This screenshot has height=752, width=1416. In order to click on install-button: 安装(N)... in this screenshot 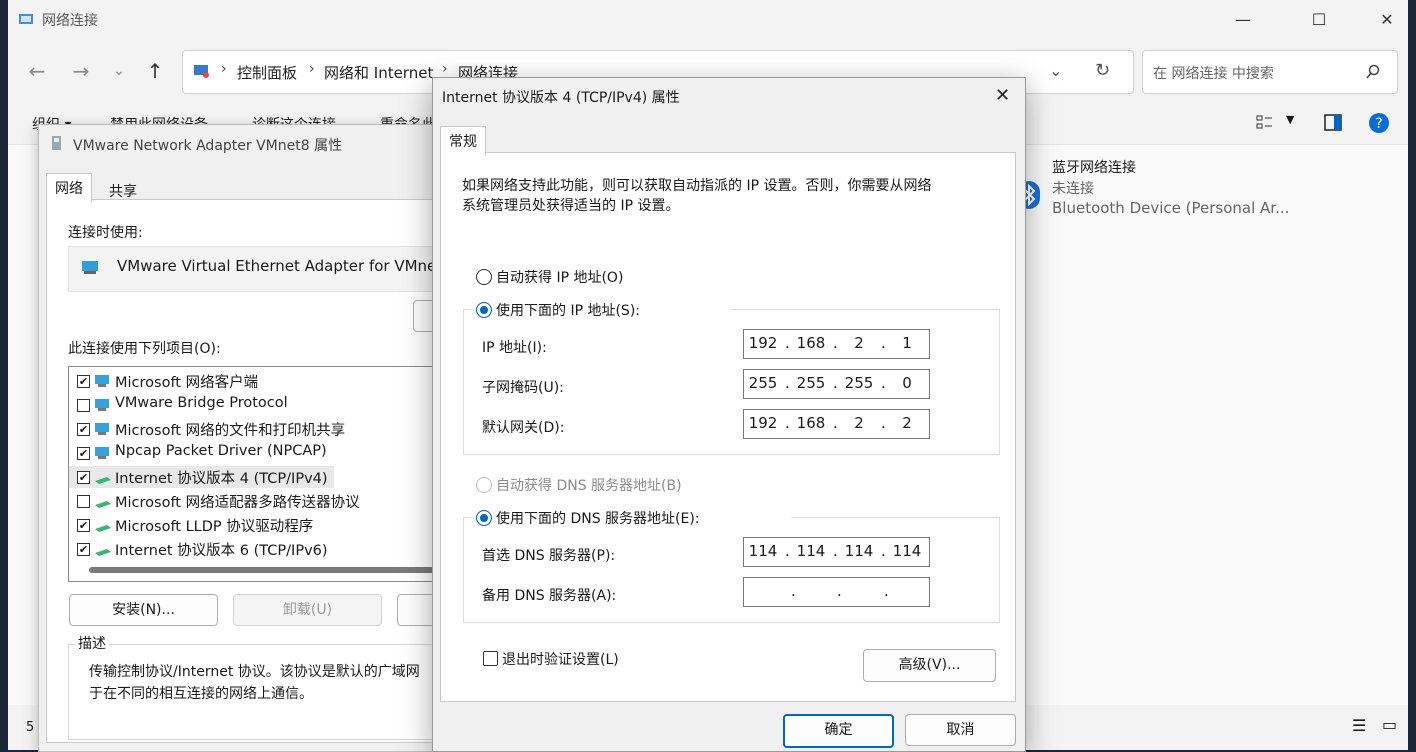, I will do `click(143, 610)`.